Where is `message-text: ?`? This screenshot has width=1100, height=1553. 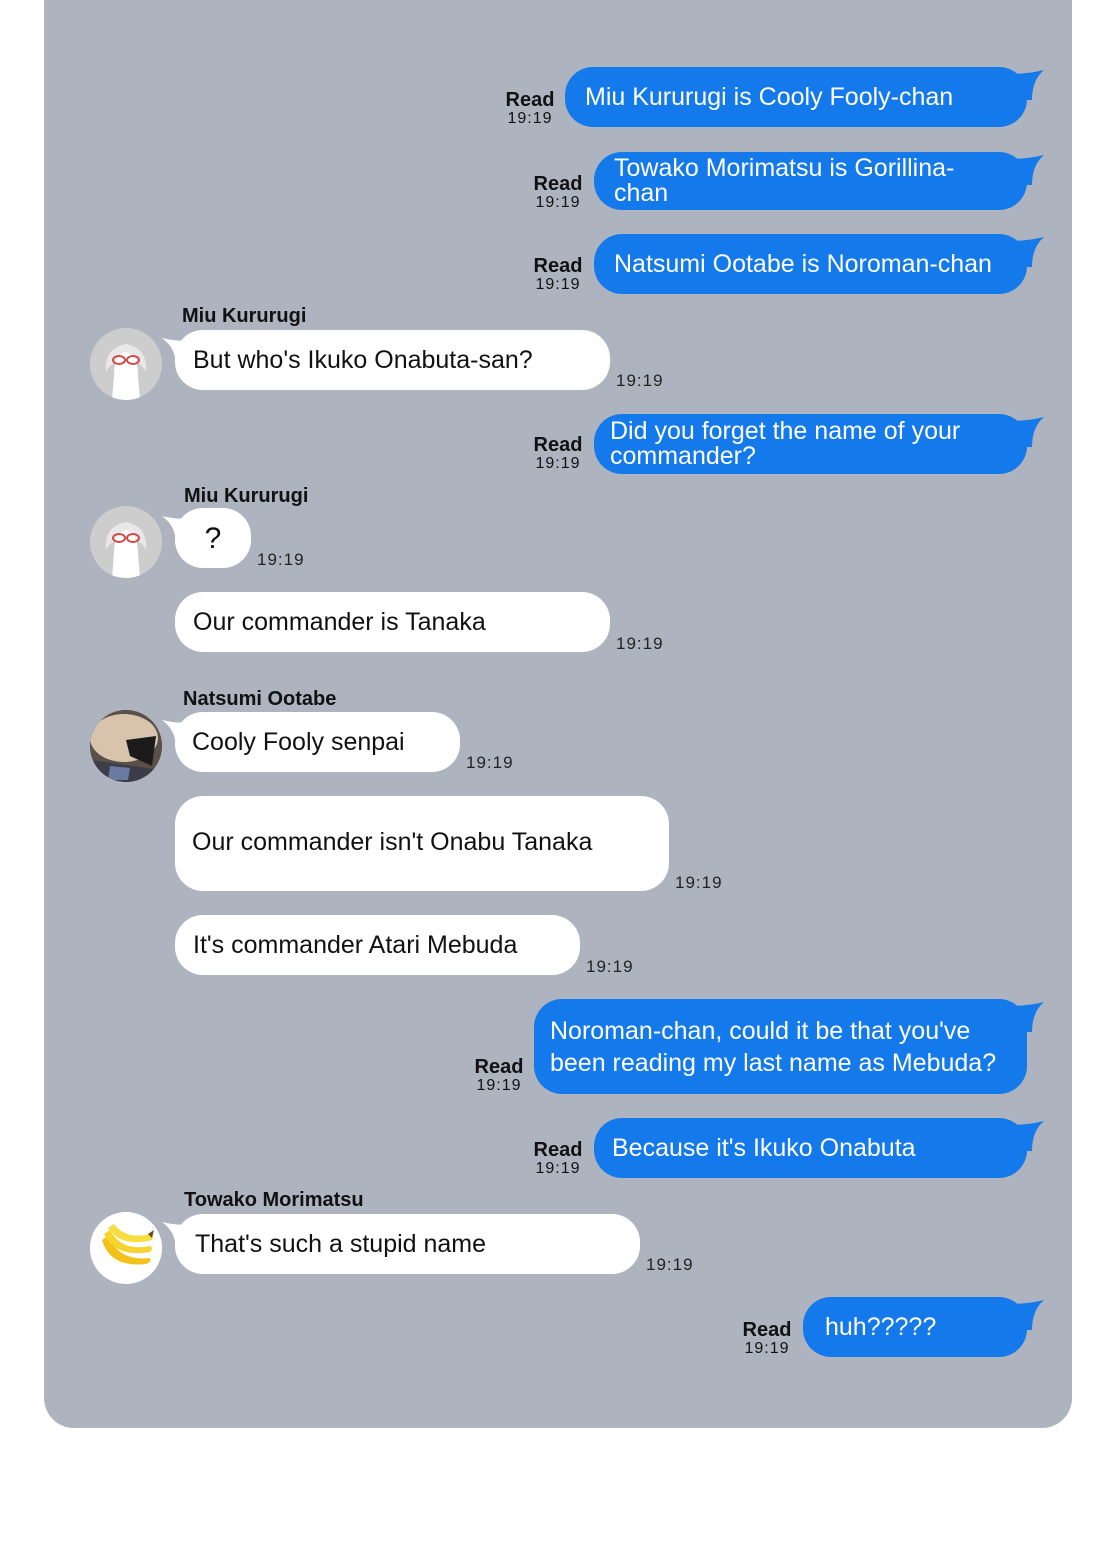
message-text: ? is located at coordinates (213, 538).